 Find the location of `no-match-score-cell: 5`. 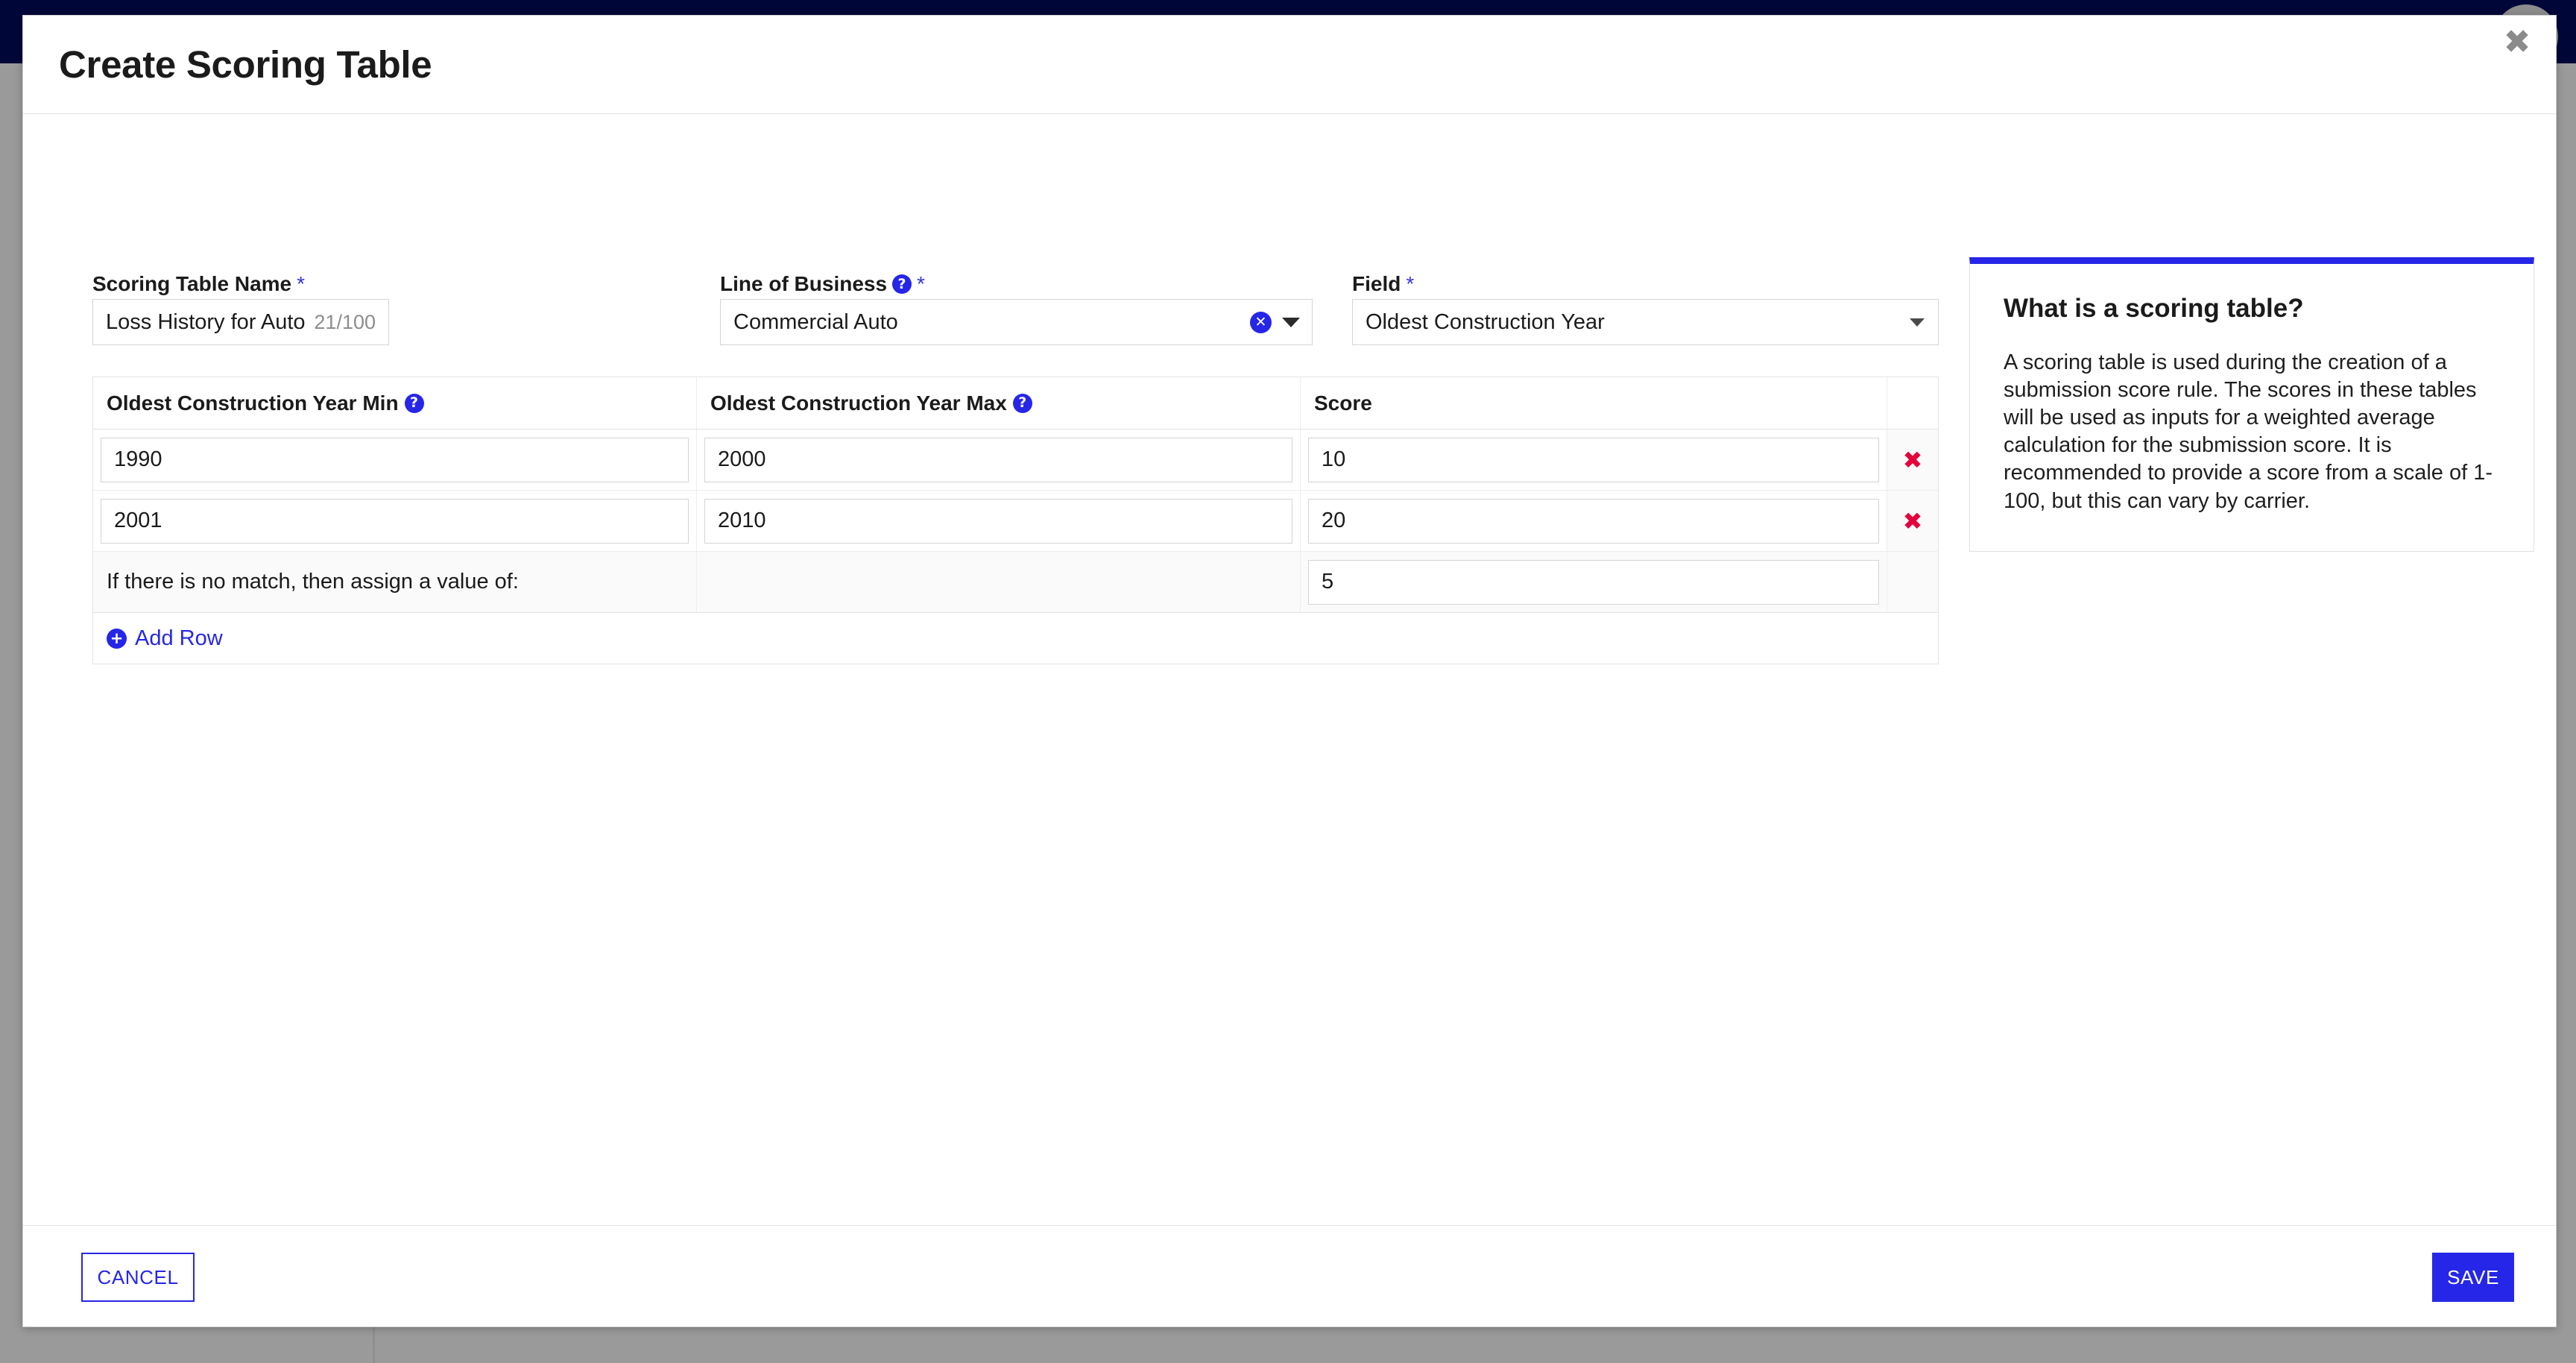

no-match-score-cell: 5 is located at coordinates (1594, 582).